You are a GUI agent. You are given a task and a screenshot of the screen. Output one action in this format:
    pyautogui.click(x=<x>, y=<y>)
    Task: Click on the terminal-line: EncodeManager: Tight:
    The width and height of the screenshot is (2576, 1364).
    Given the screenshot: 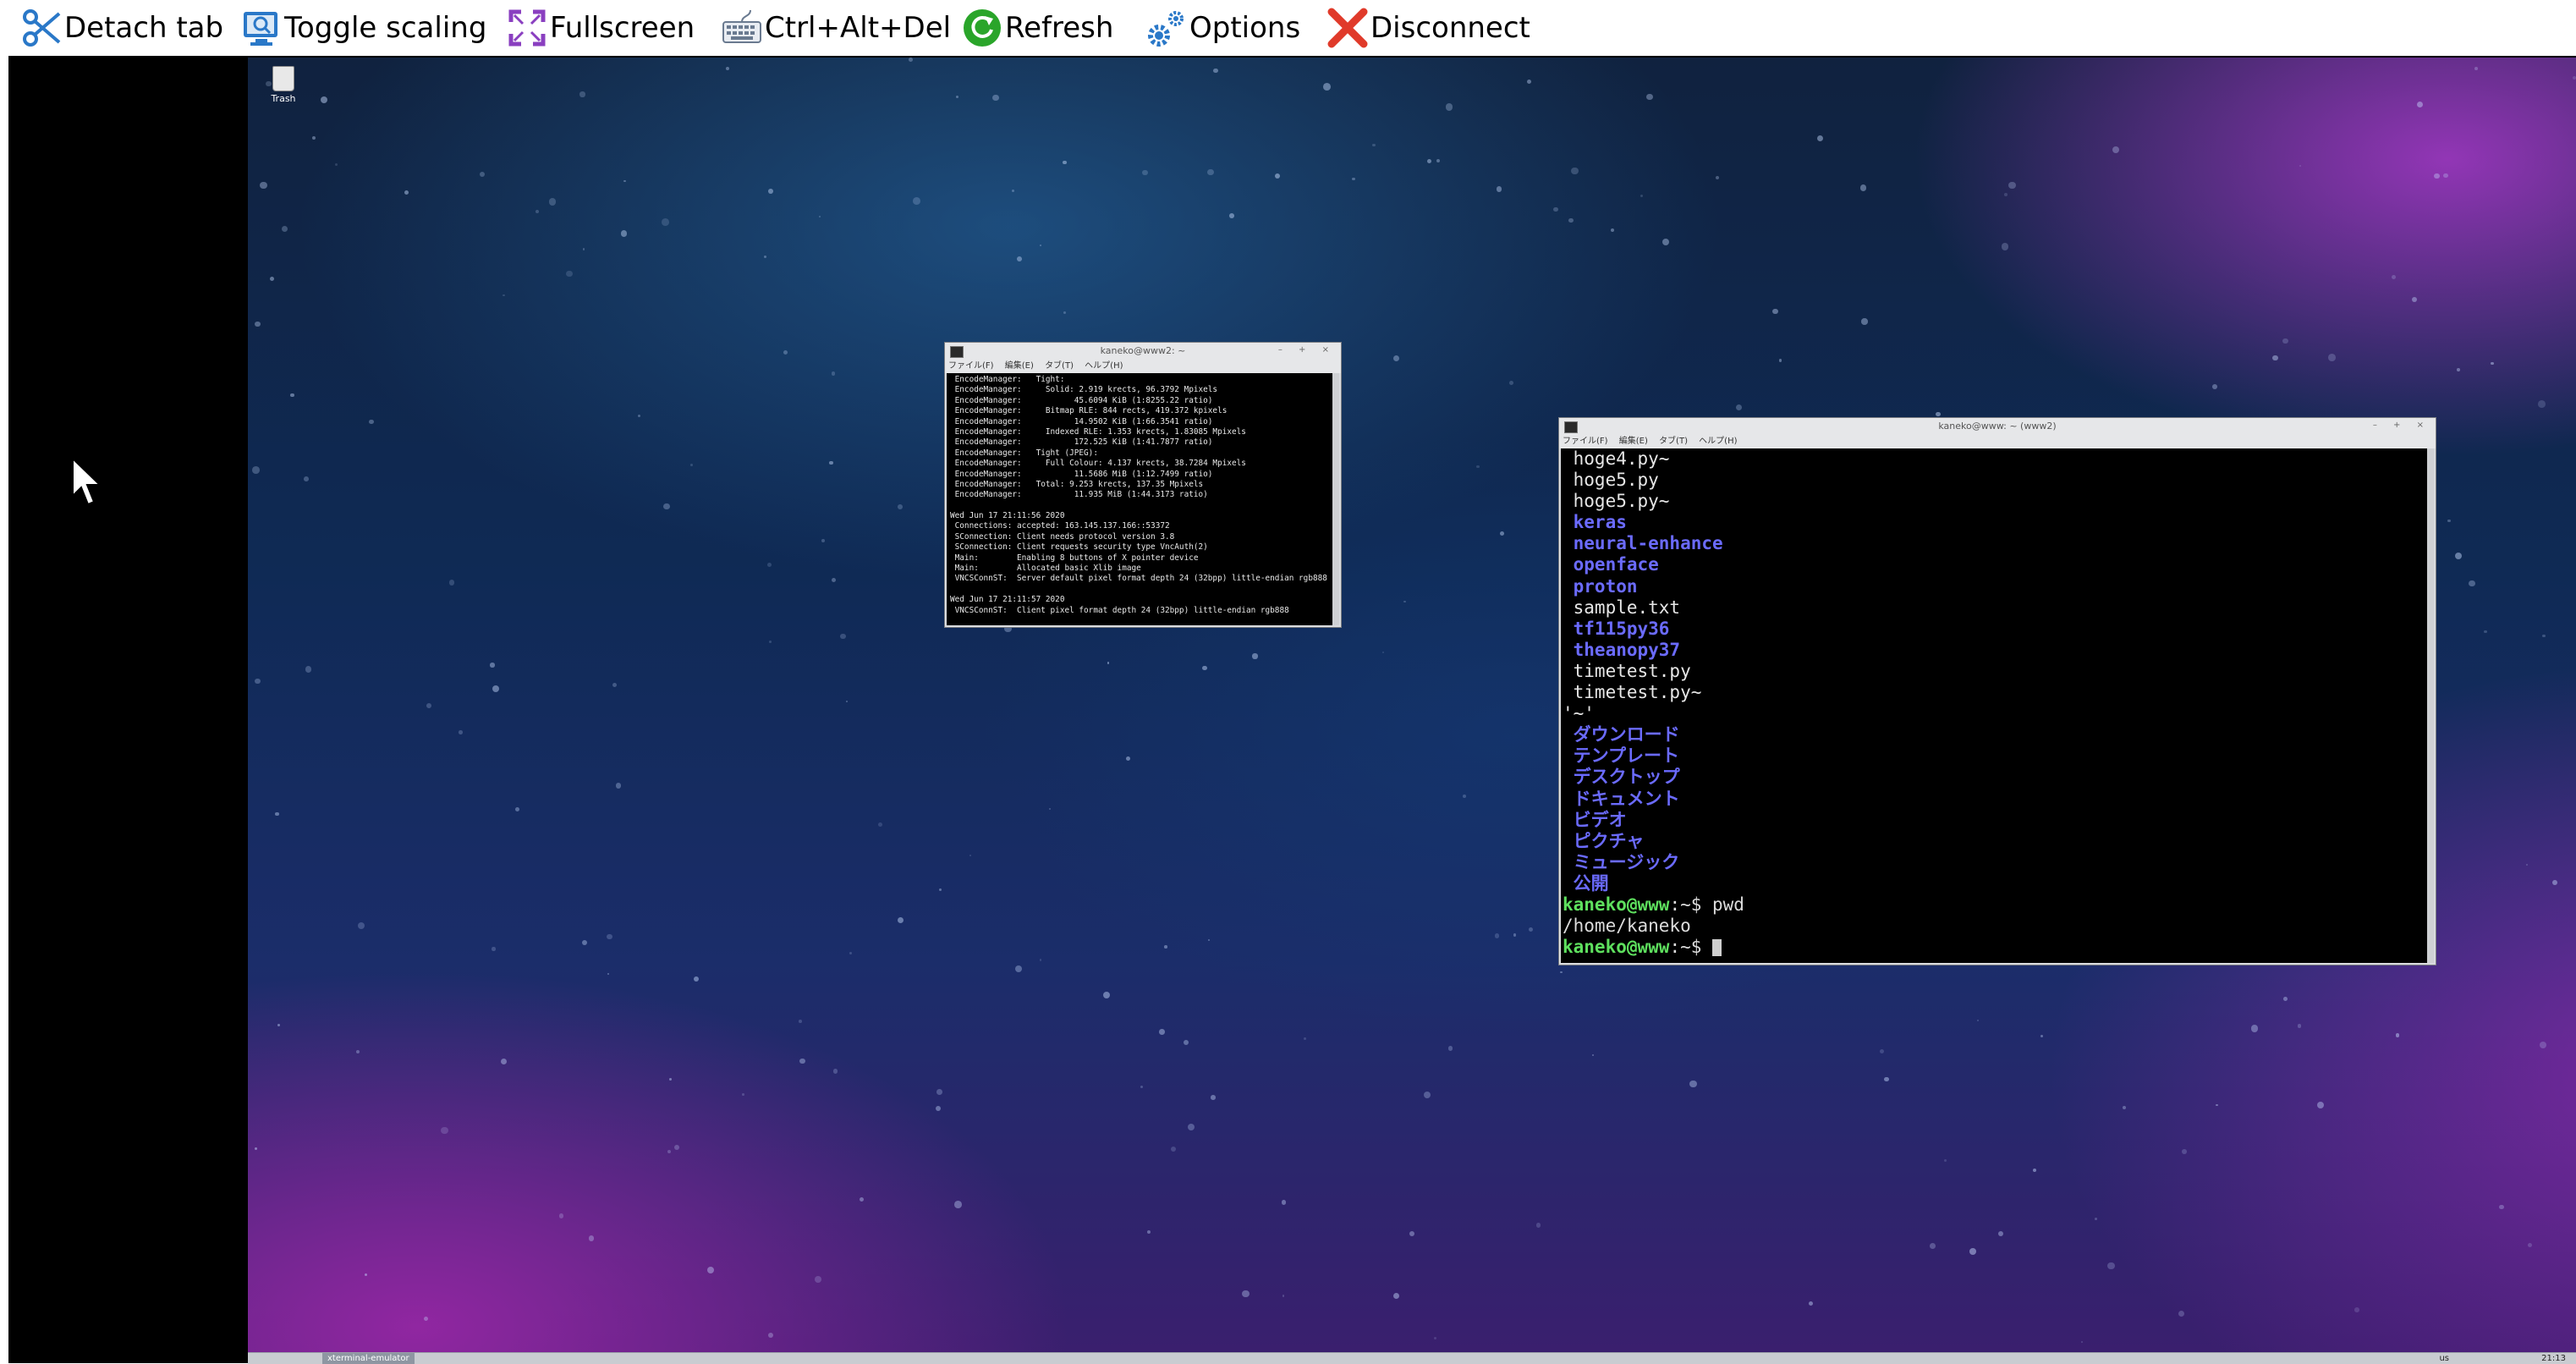 What is the action you would take?
    pyautogui.click(x=1008, y=379)
    